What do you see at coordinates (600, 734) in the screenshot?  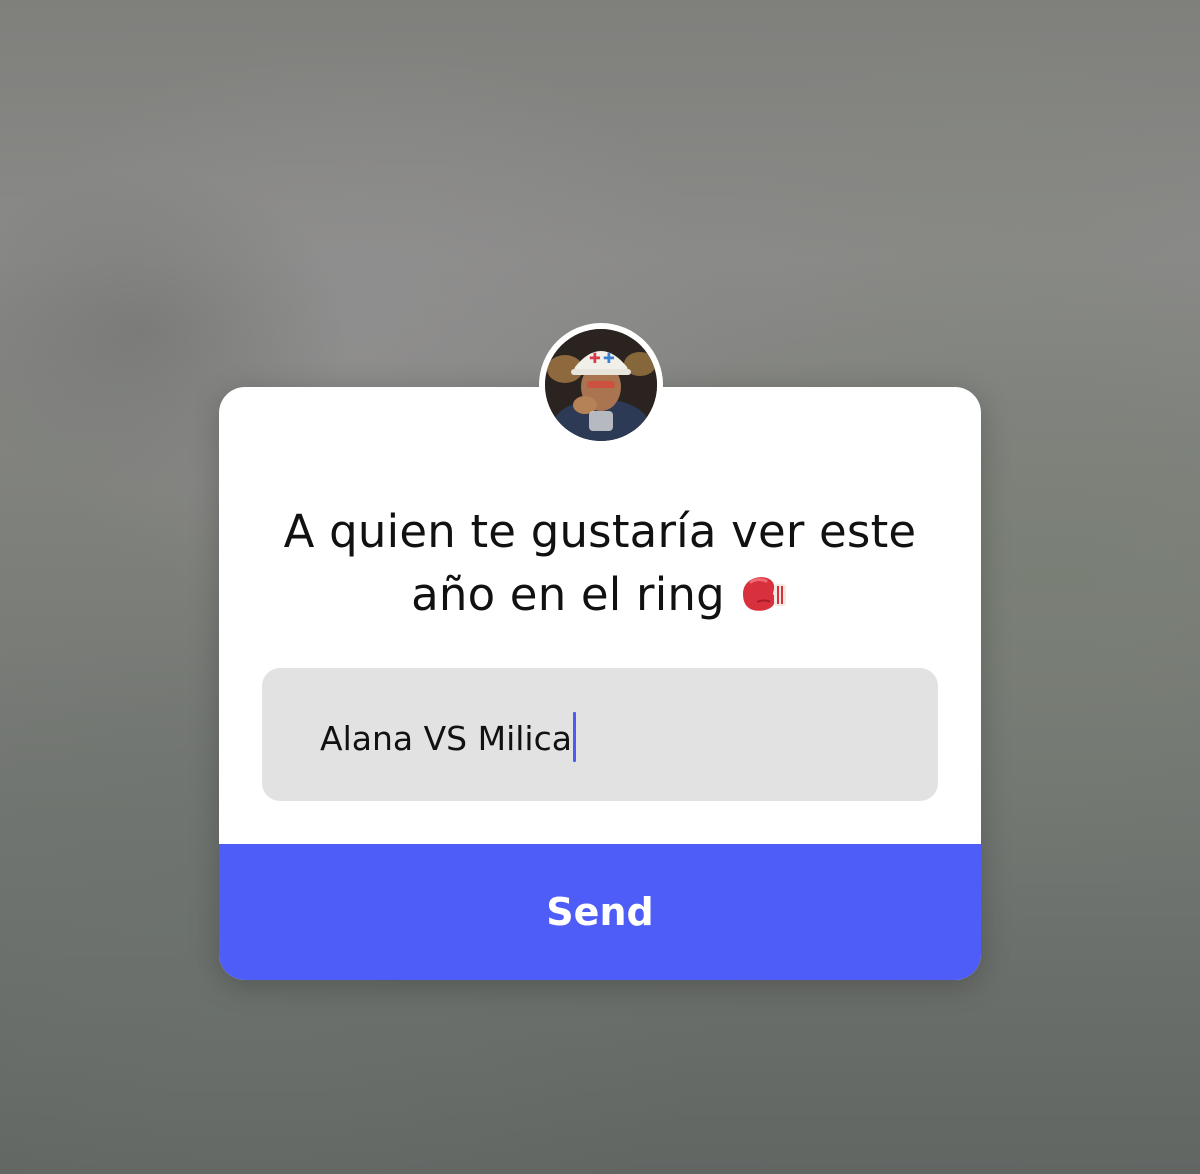 I see `answer-input: Alana VS Milica` at bounding box center [600, 734].